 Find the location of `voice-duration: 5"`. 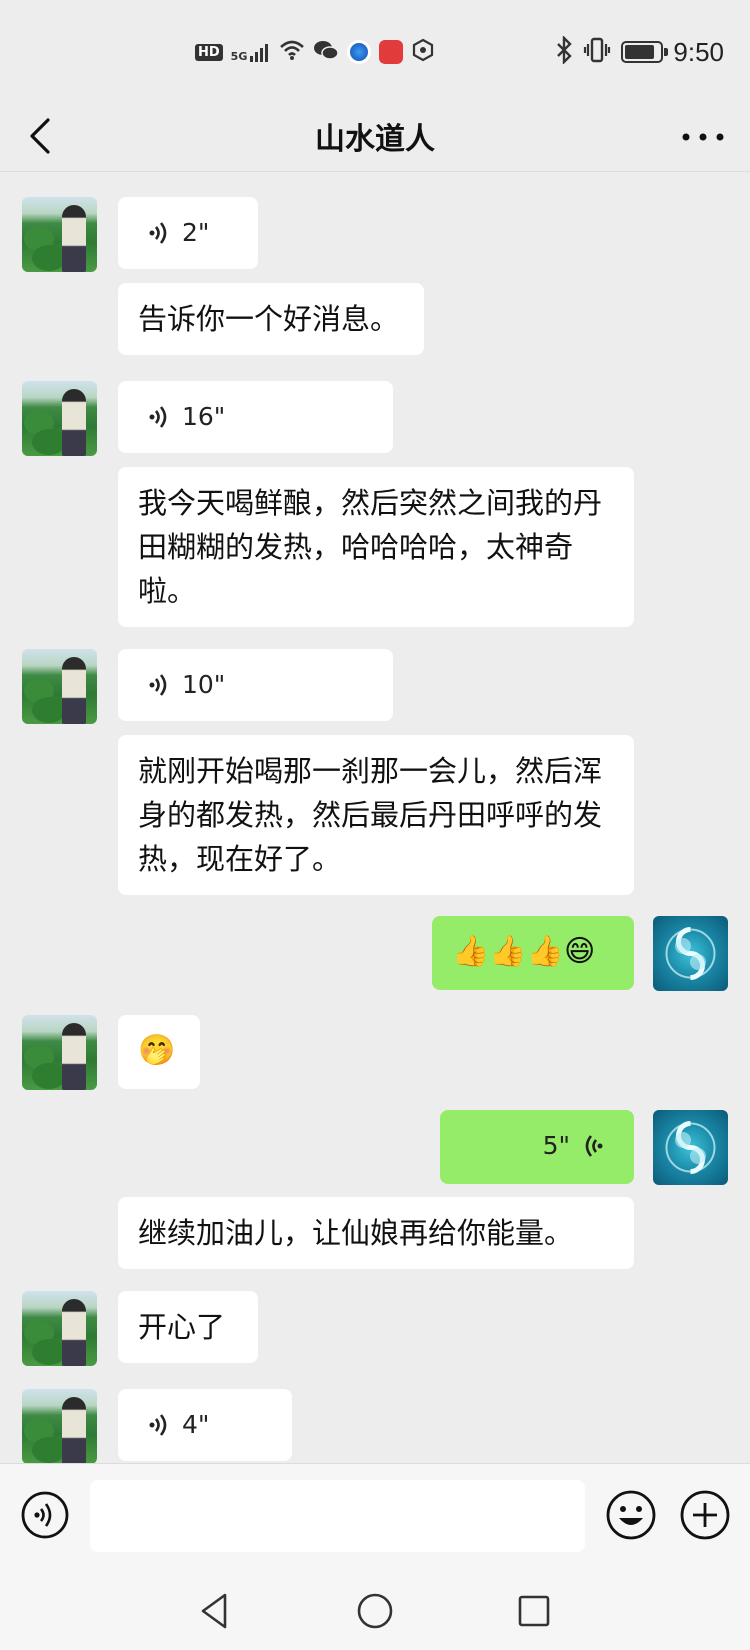

voice-duration: 5" is located at coordinates (556, 1145).